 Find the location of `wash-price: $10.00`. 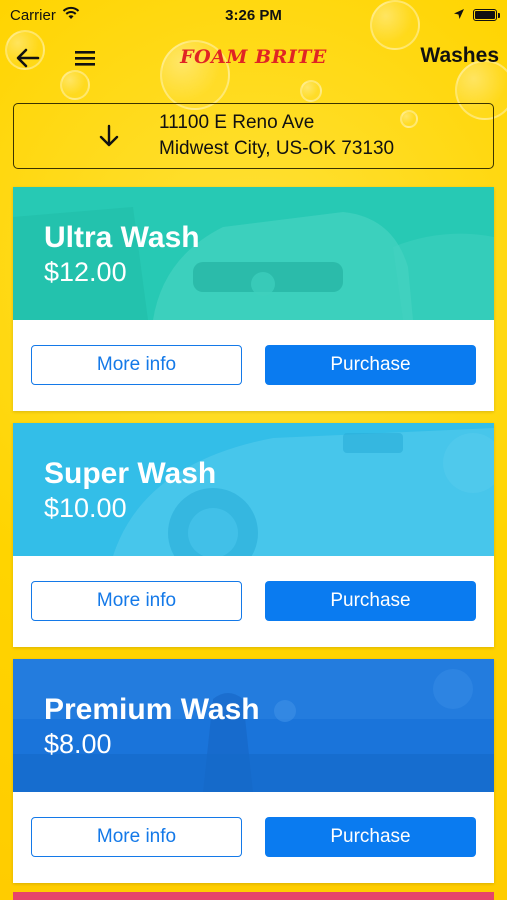

wash-price: $10.00 is located at coordinates (85, 508).